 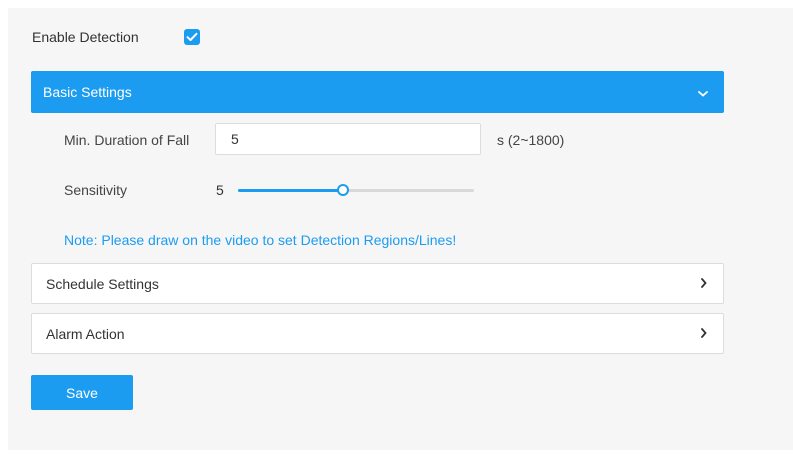 I want to click on min-duration-input, so click(x=348, y=139).